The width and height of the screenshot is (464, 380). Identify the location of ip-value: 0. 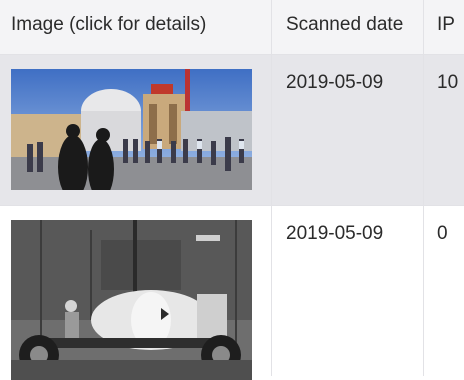
(442, 233).